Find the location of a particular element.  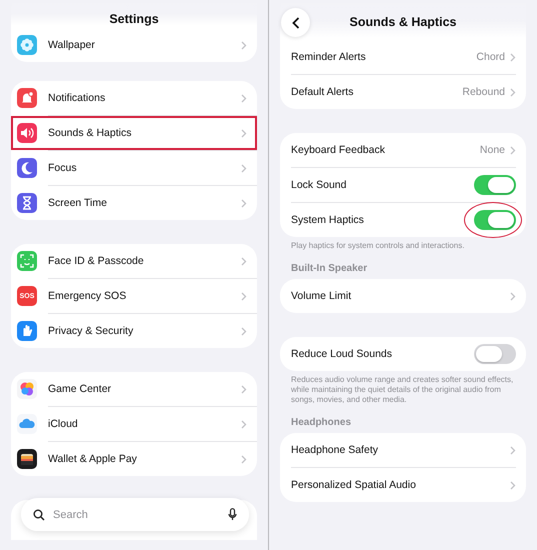

section-header: Headphones is located at coordinates (321, 423).